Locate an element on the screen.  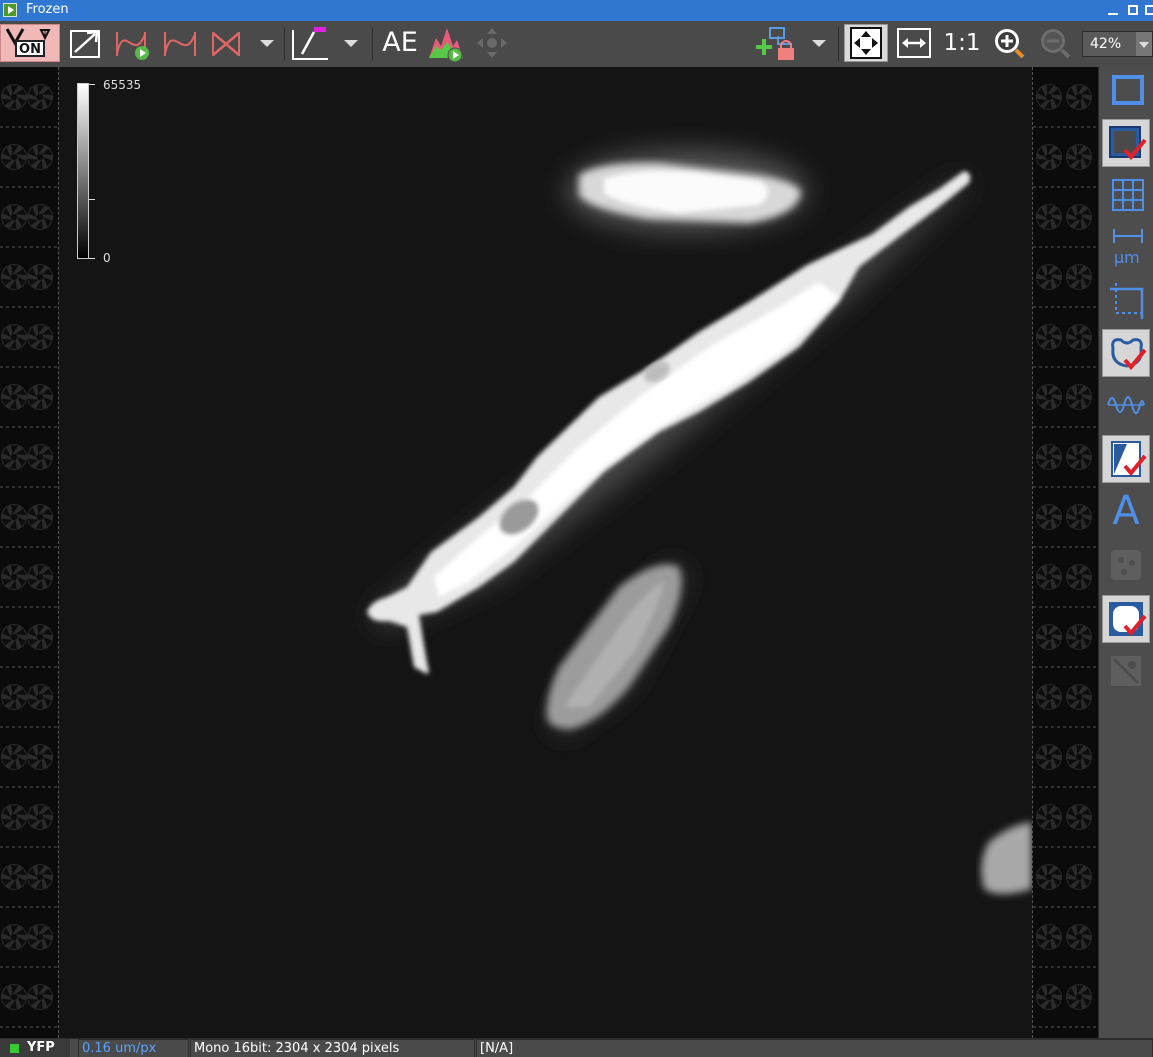
line-profile-icon is located at coordinates (310, 43).